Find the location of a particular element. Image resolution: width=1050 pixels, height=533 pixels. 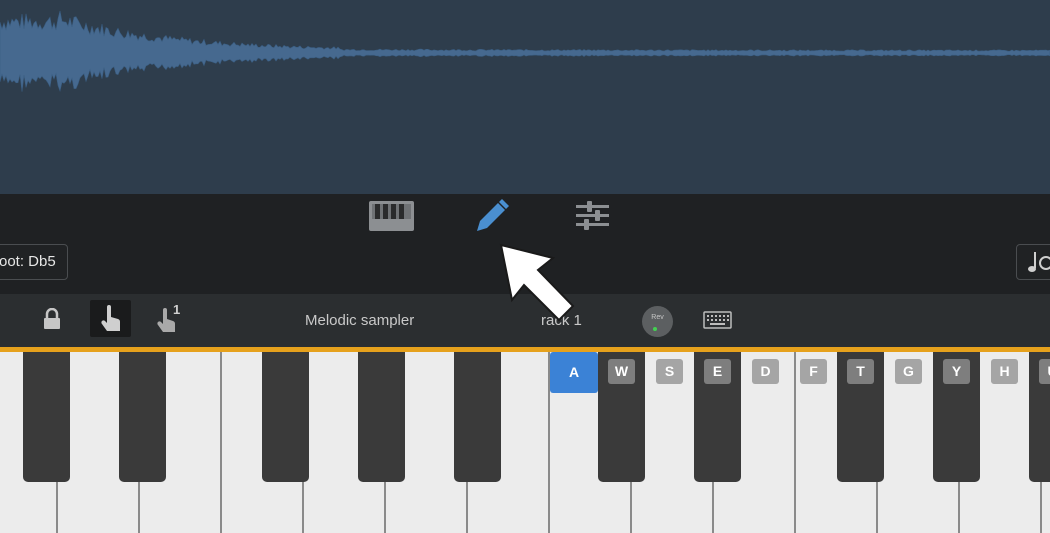

key-label-u: U is located at coordinates (1044, 371).